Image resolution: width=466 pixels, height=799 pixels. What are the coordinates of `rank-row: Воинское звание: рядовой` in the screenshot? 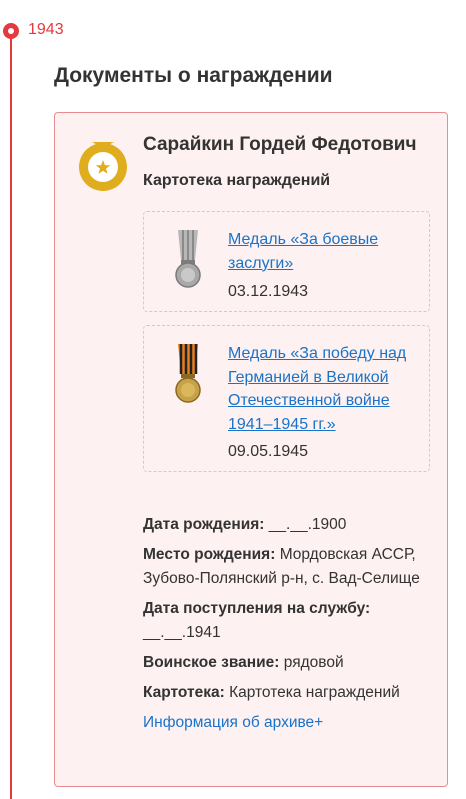 It's located at (288, 663).